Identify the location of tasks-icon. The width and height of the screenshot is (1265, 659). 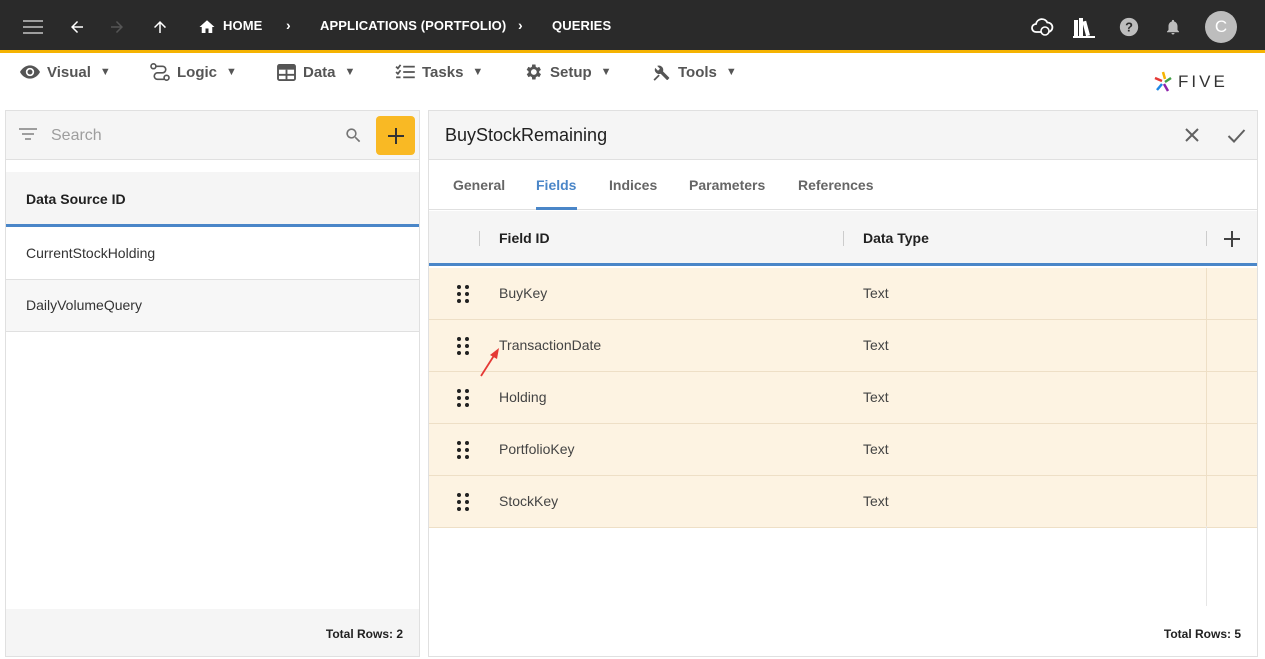
(405, 71).